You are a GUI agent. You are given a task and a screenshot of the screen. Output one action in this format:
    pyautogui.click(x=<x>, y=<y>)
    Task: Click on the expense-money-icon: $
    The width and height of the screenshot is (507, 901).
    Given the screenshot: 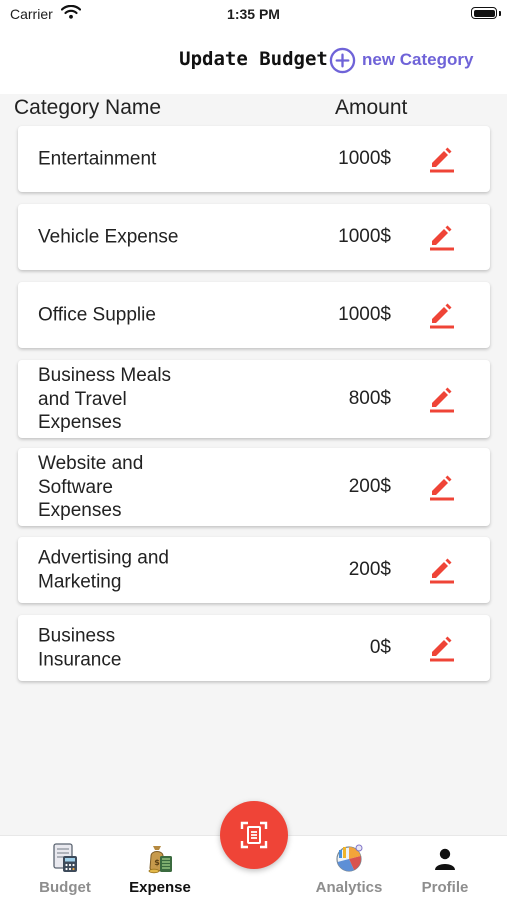 What is the action you would take?
    pyautogui.click(x=160, y=860)
    